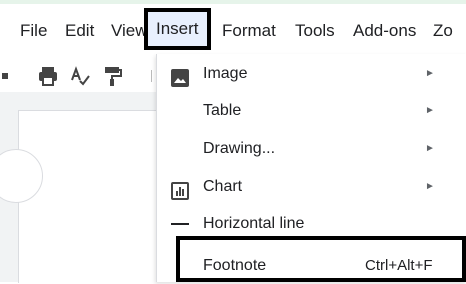  Describe the element at coordinates (48, 76) in the screenshot. I see `print-icon` at that location.